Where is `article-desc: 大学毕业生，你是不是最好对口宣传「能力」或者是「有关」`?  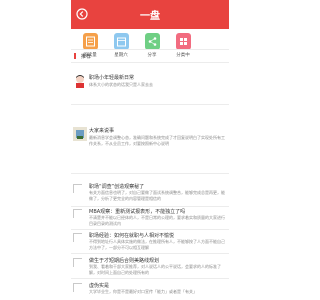 article-desc: 大学毕业生，你是不是最好对口宣传「能力」或者是「有关」 is located at coordinates (143, 291).